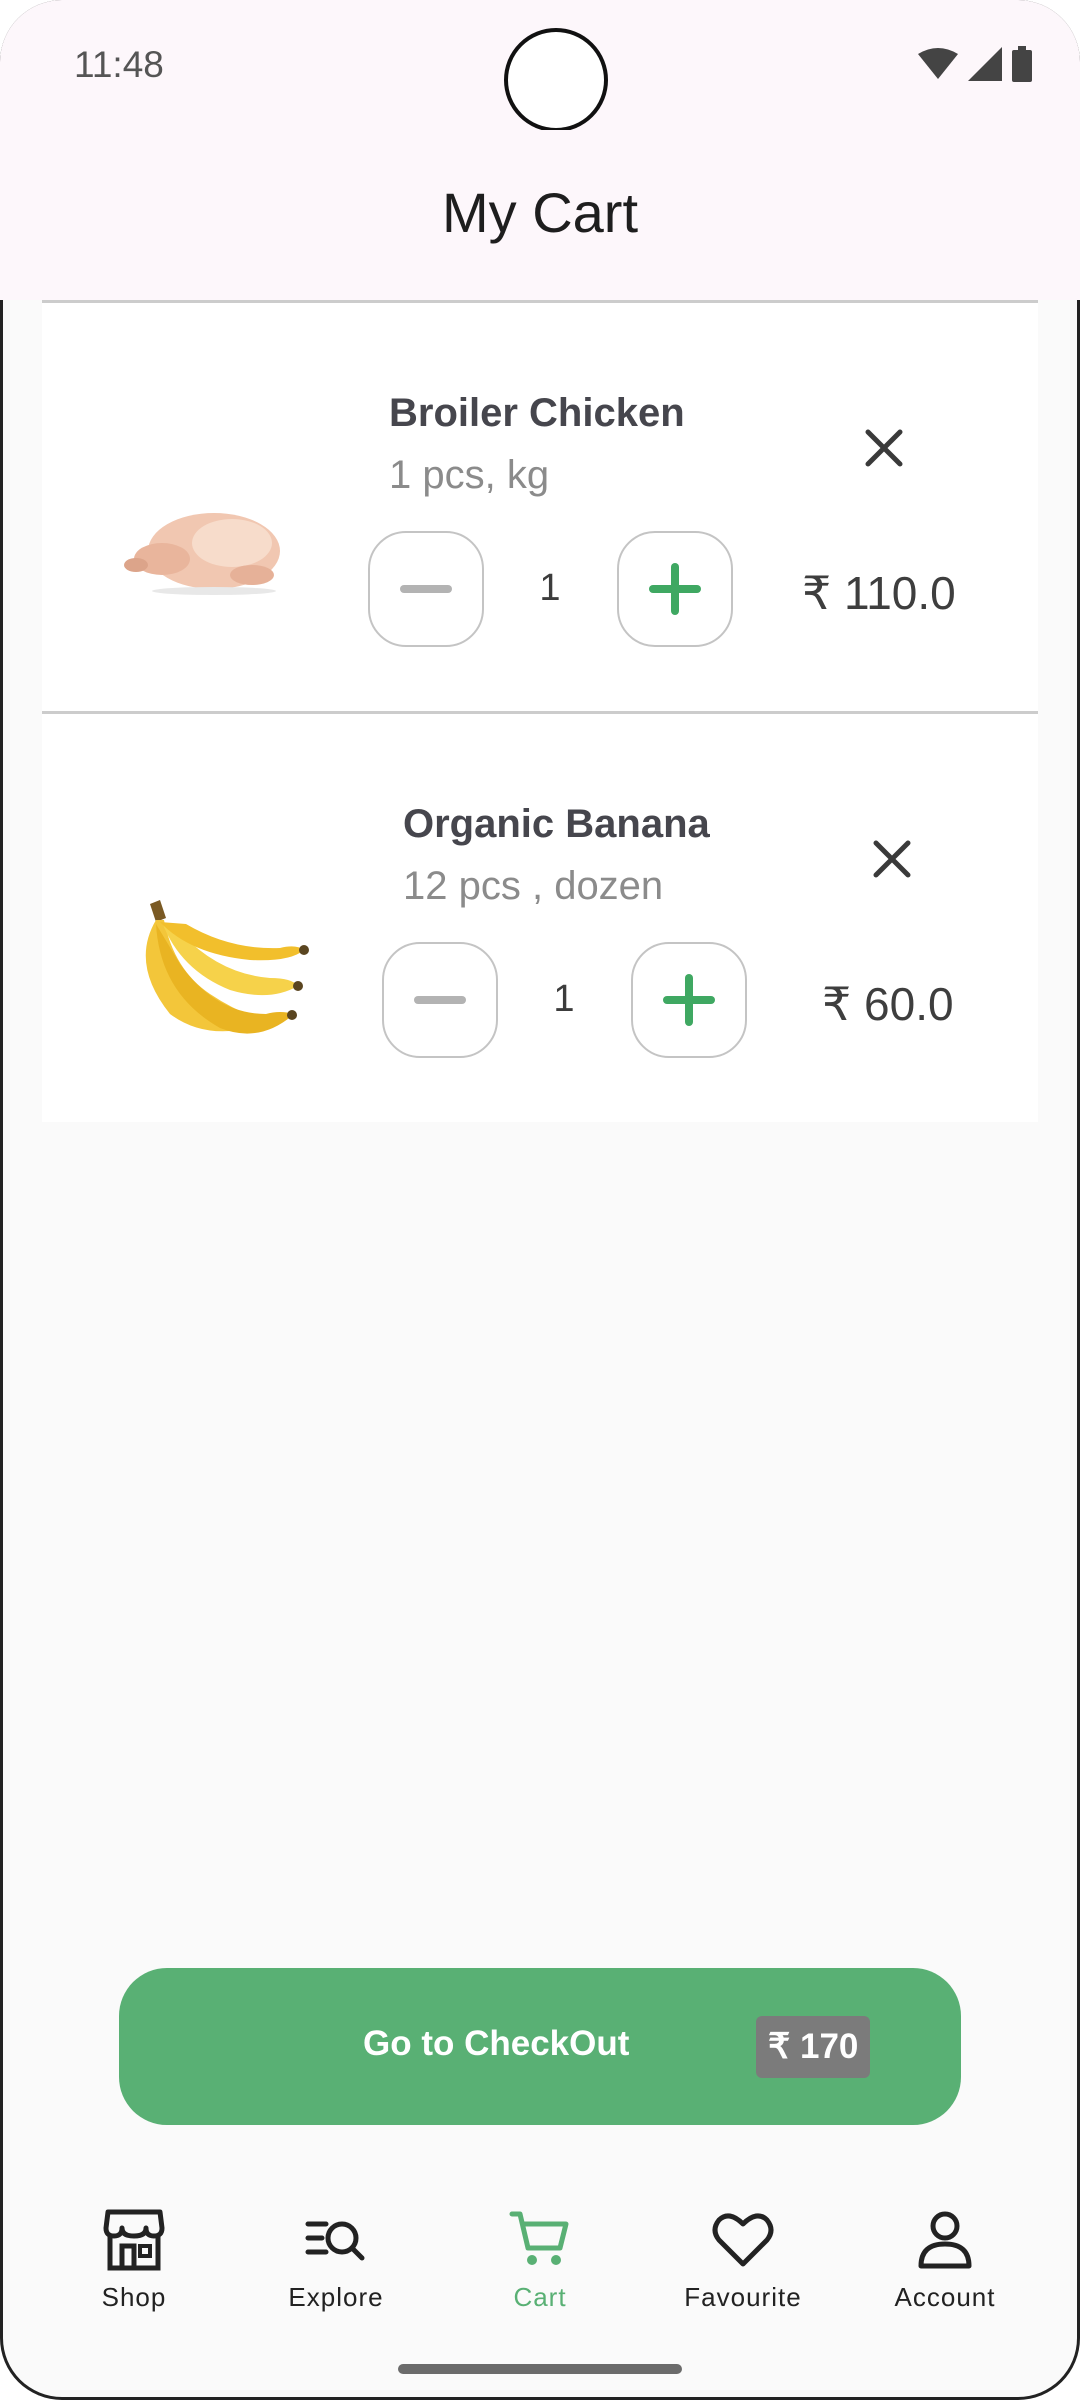 The height and width of the screenshot is (2400, 1080). I want to click on bottom-nav: Shop Explore Cart Favourite Account, so click(540, 2255).